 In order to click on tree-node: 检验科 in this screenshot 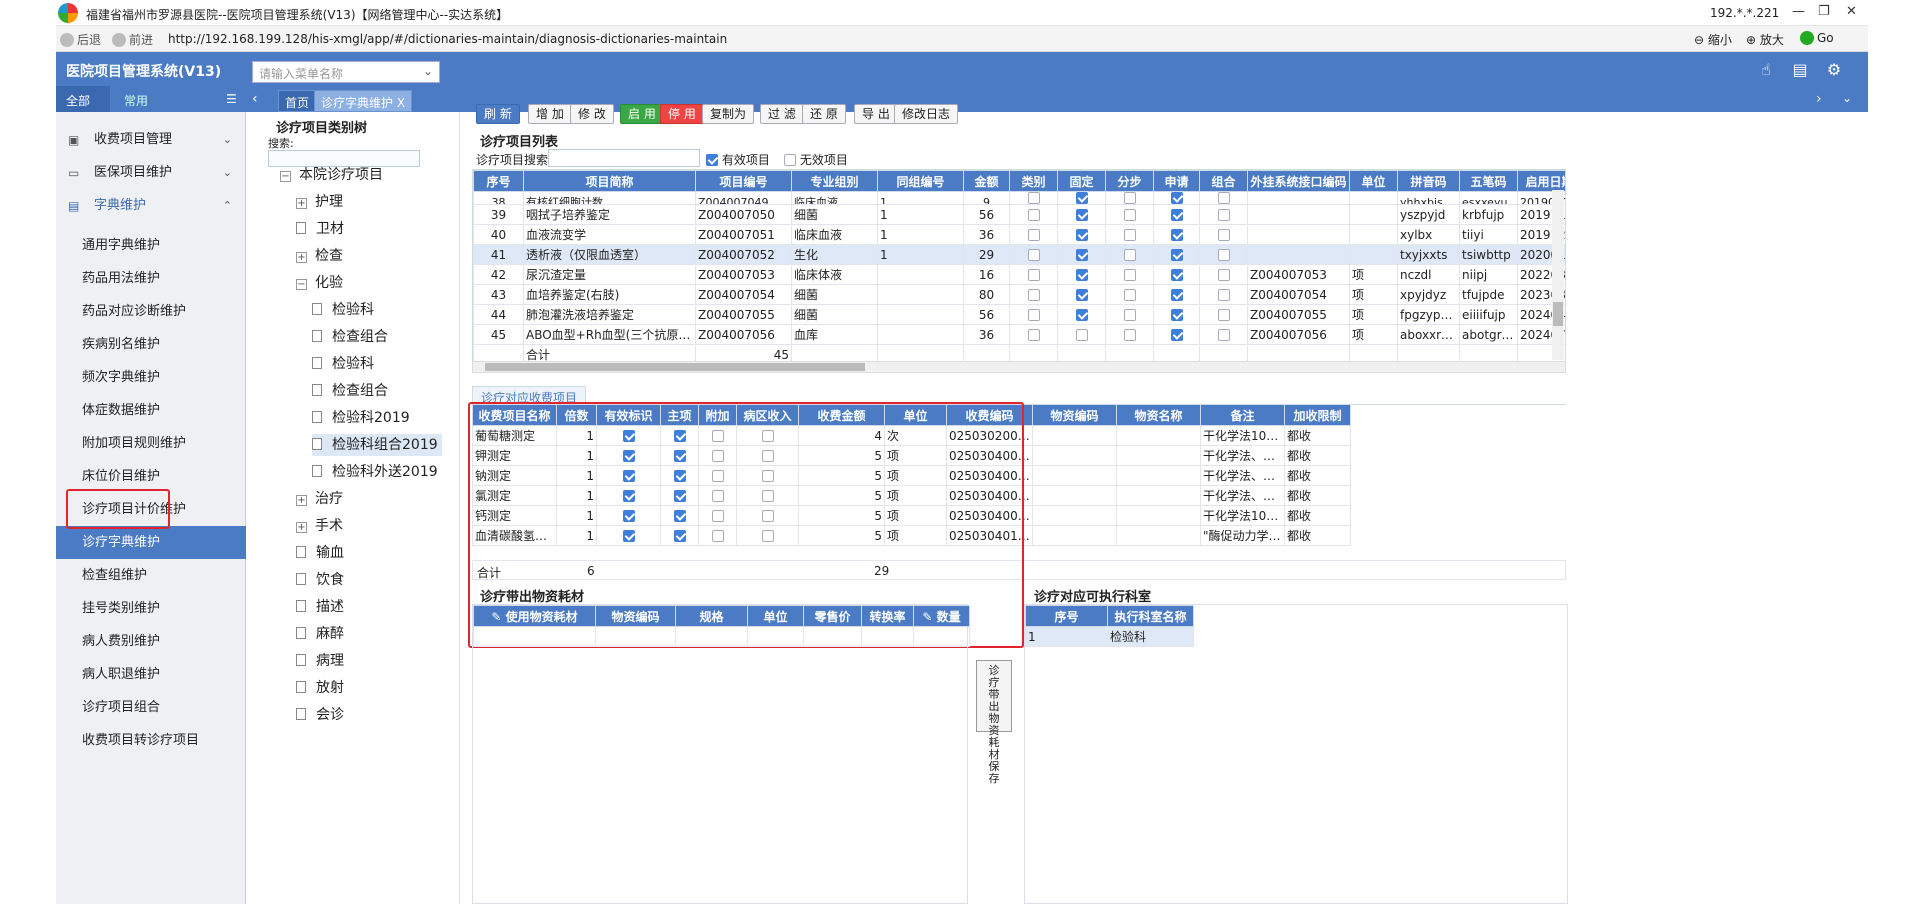, I will do `click(345, 310)`.